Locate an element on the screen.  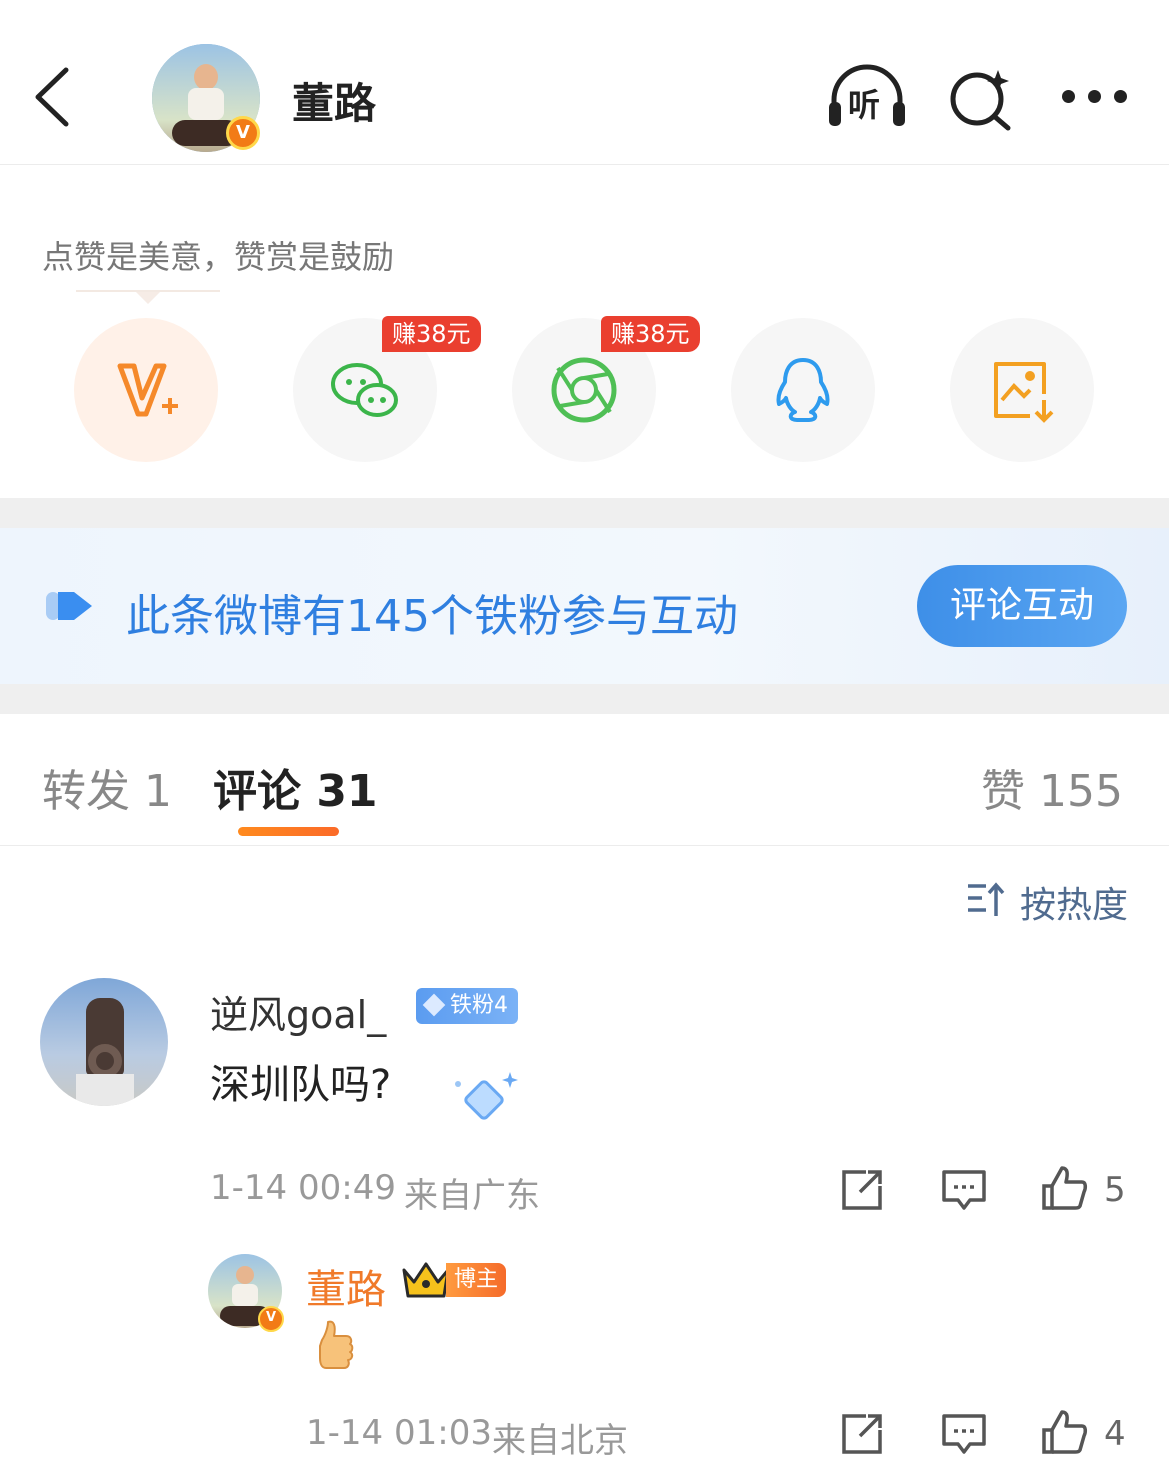
sort-label: 按热度 is located at coordinates (1074, 905).